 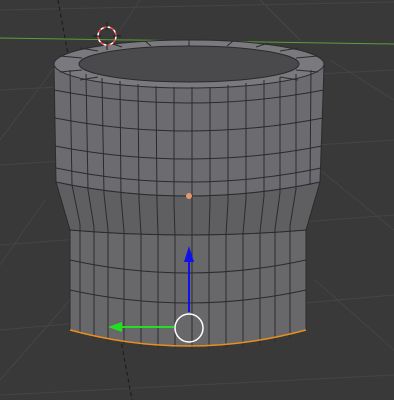 What do you see at coordinates (189, 64) in the screenshot?
I see `rim-inner-hole` at bounding box center [189, 64].